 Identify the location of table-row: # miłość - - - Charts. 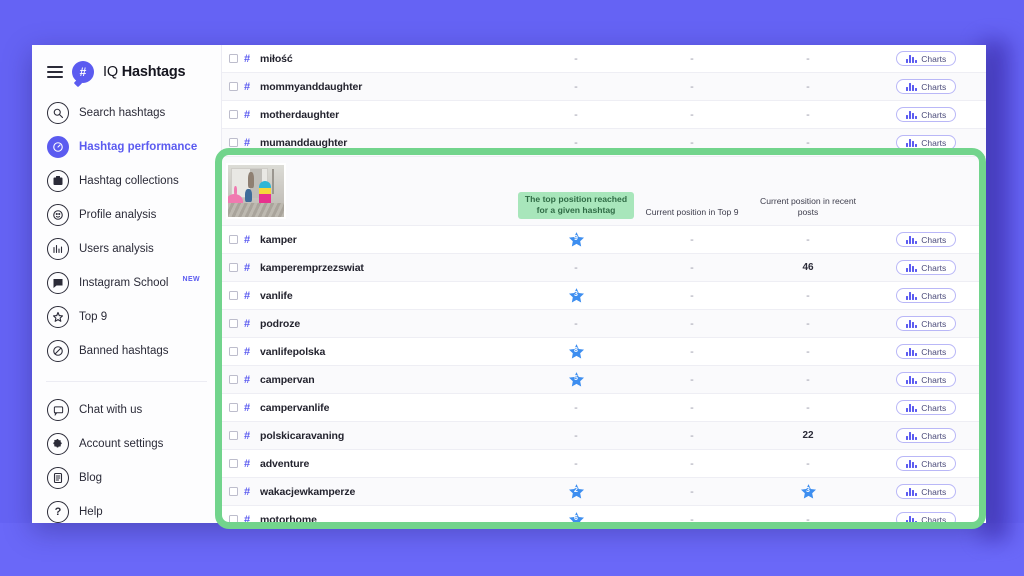
(604, 59).